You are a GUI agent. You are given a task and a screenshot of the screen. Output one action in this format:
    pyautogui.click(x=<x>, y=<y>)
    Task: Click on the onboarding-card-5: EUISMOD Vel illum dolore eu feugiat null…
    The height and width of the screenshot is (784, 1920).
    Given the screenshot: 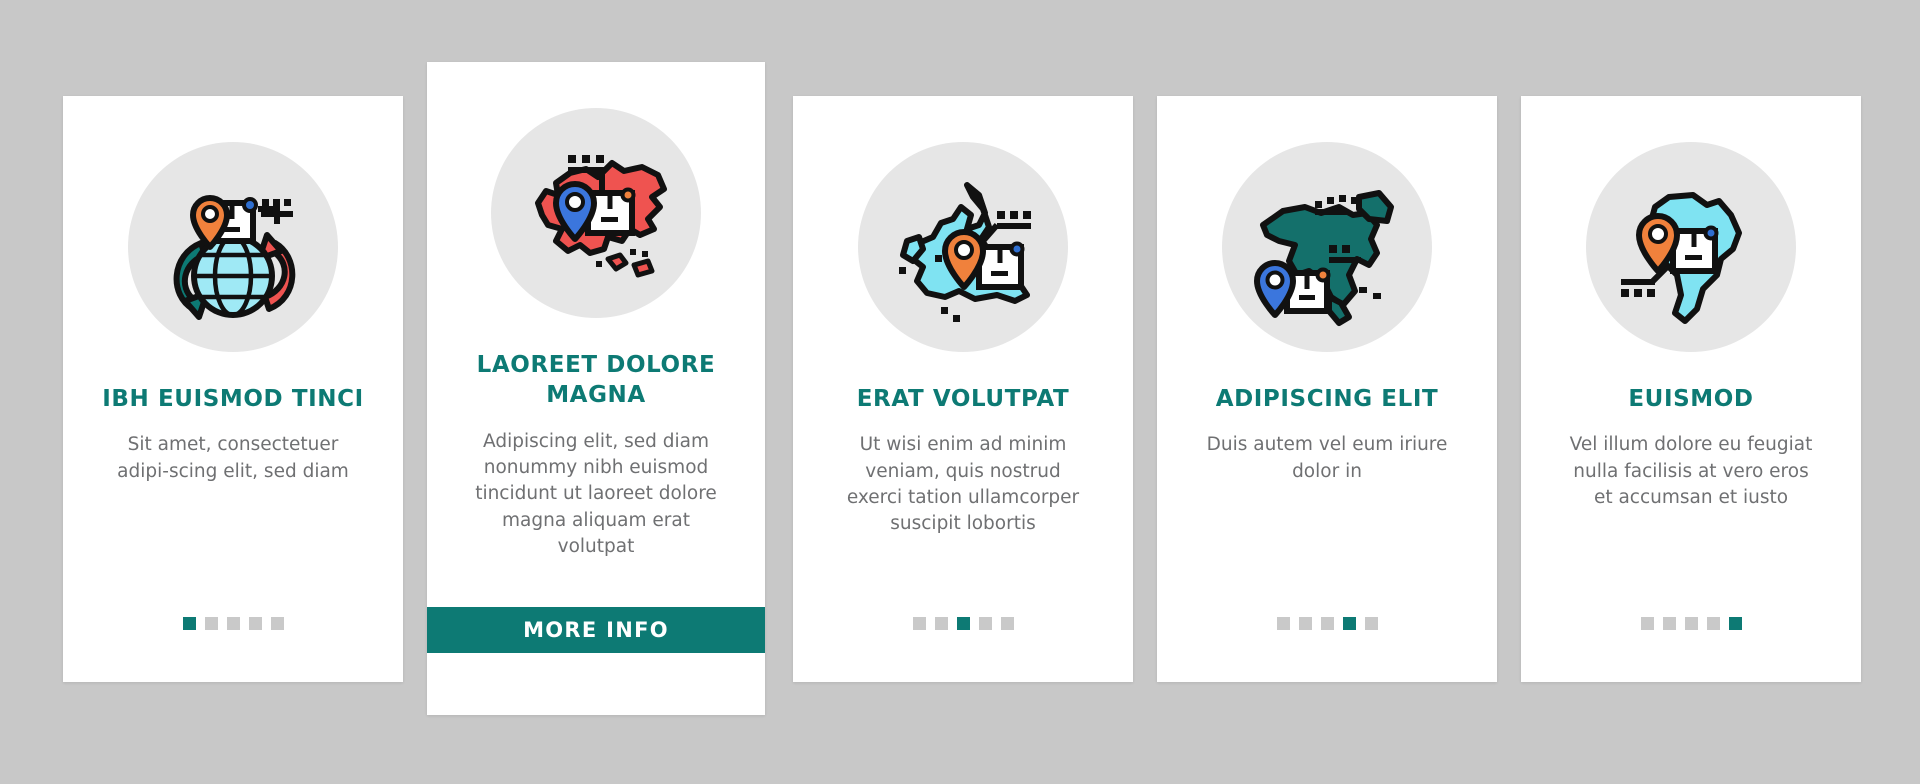 What is the action you would take?
    pyautogui.click(x=1691, y=389)
    